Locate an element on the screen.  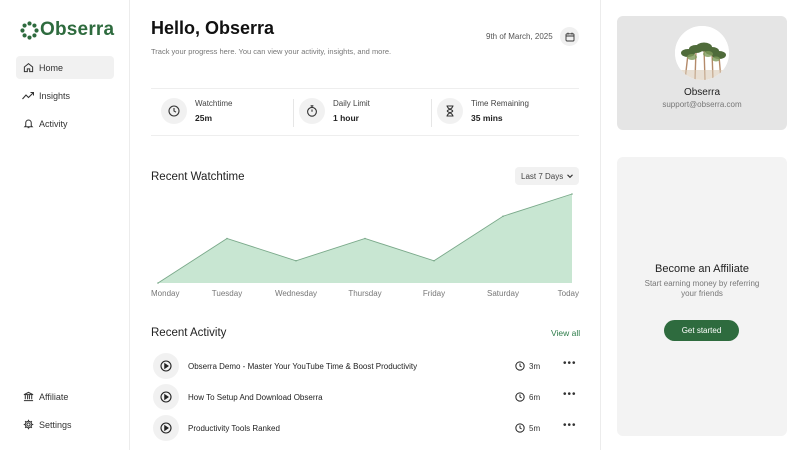
sidebar-item-label: Home is located at coordinates (51, 67).